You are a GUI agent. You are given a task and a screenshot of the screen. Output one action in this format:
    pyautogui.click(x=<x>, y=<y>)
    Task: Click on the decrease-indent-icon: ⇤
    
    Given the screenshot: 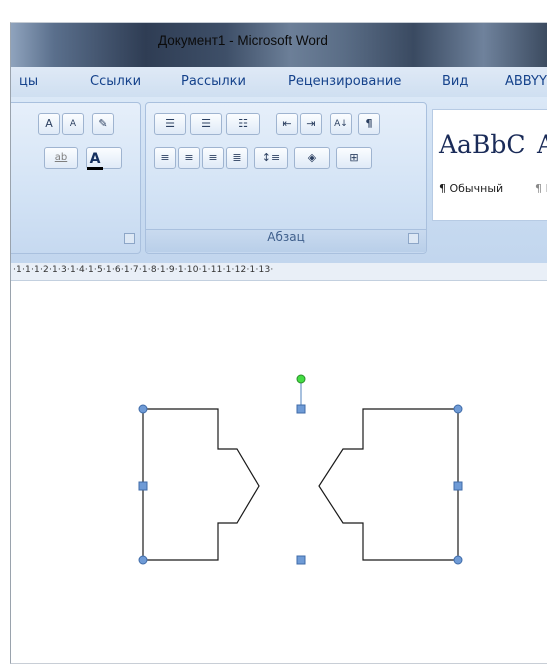 What is the action you would take?
    pyautogui.click(x=287, y=123)
    